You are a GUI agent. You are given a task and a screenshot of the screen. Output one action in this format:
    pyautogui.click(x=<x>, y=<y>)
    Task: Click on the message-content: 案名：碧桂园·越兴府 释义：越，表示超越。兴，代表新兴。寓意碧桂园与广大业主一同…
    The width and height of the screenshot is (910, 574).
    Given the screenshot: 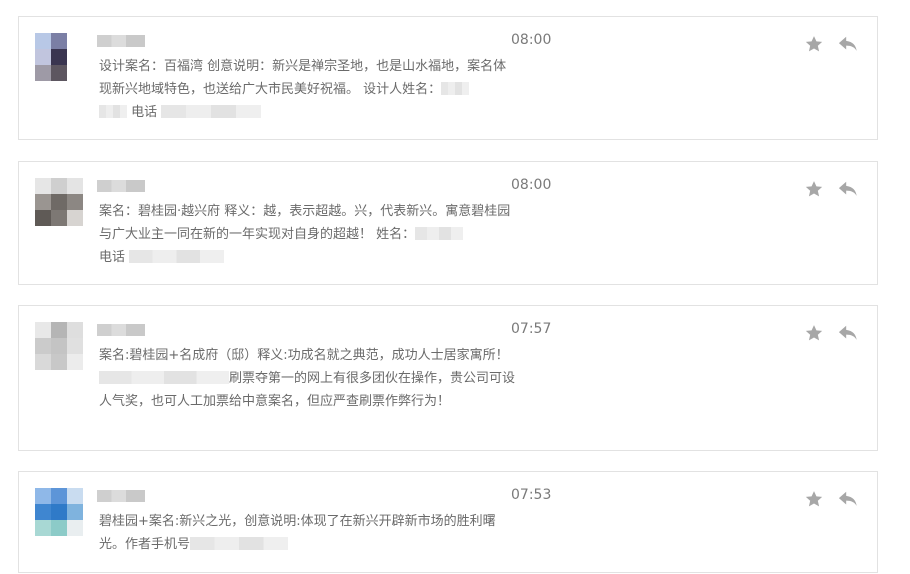 What is the action you would take?
    pyautogui.click(x=309, y=234)
    